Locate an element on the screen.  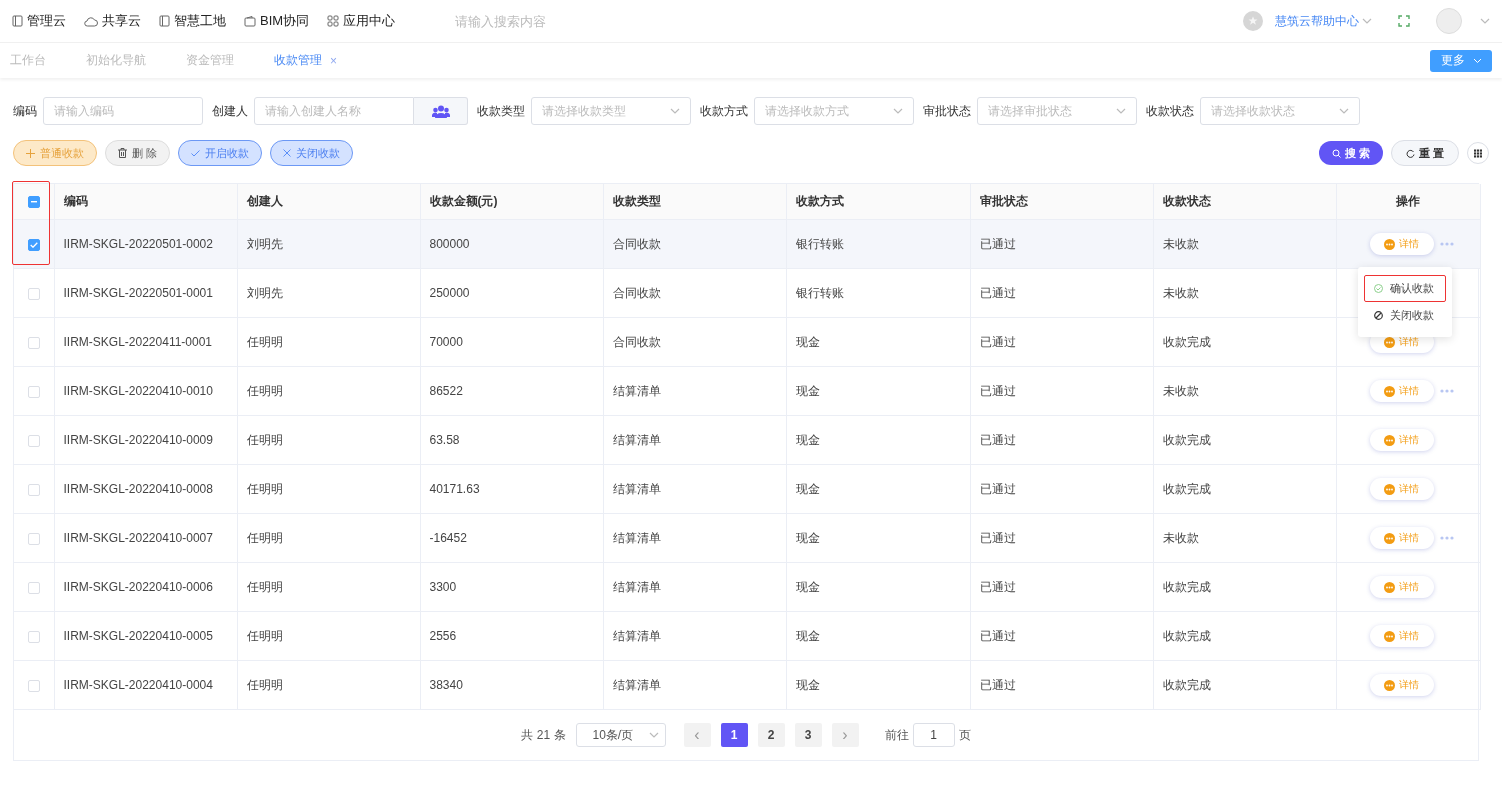
nav-item: 共享云 is located at coordinates (112, 21).